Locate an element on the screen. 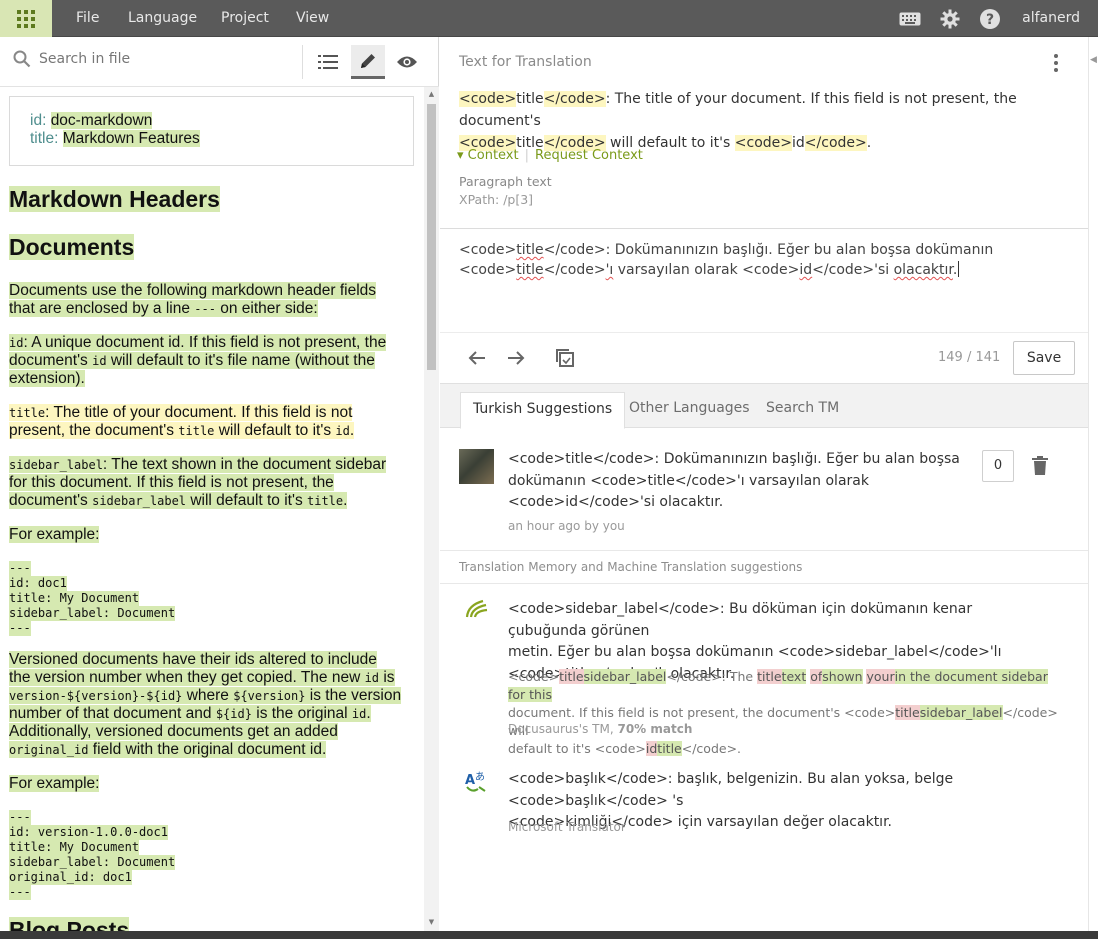 Image resolution: width=1098 pixels, height=939 pixels. help-icon: ? is located at coordinates (990, 18).